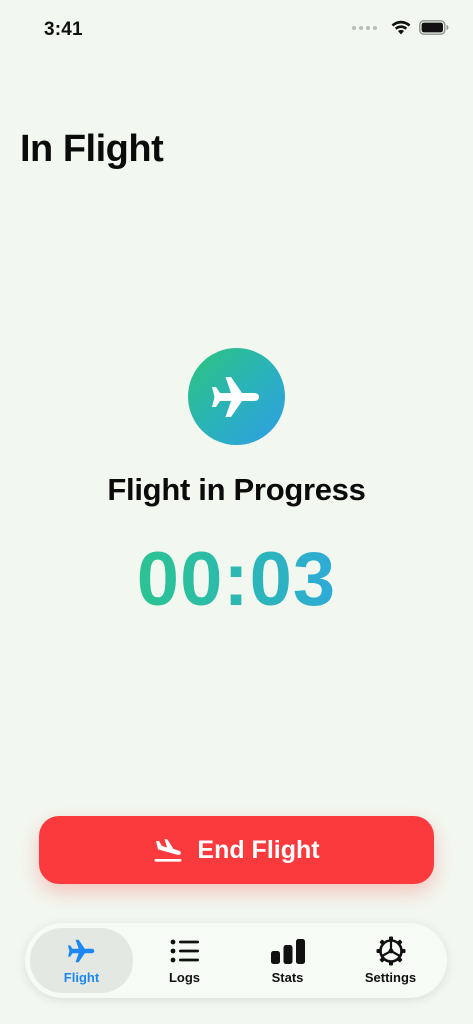 This screenshot has height=1024, width=473. I want to click on tab-bar: Flight Logs Stats Settings, so click(236, 960).